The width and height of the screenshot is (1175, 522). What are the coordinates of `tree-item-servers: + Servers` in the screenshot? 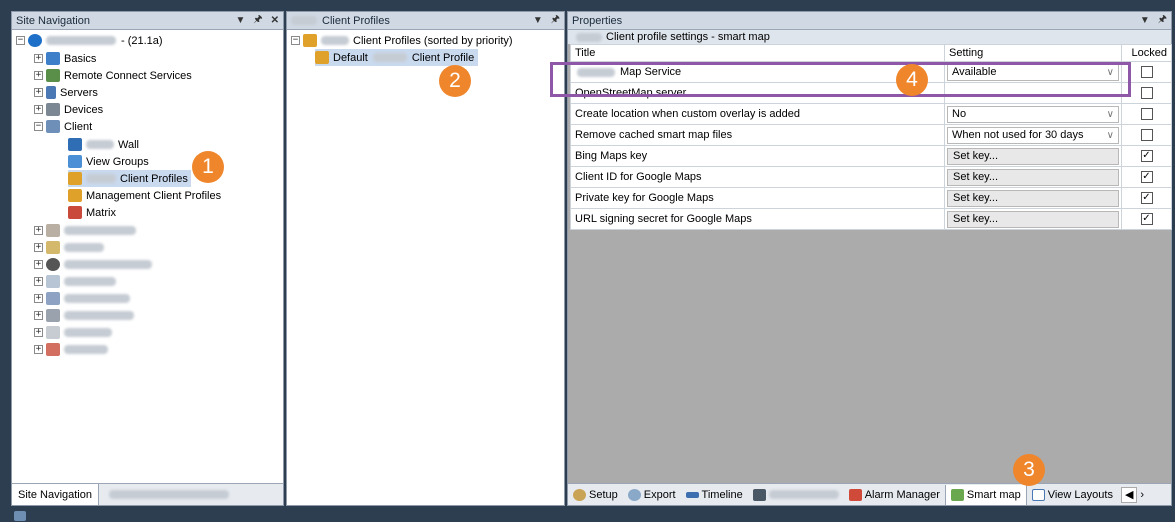 It's located at (66, 92).